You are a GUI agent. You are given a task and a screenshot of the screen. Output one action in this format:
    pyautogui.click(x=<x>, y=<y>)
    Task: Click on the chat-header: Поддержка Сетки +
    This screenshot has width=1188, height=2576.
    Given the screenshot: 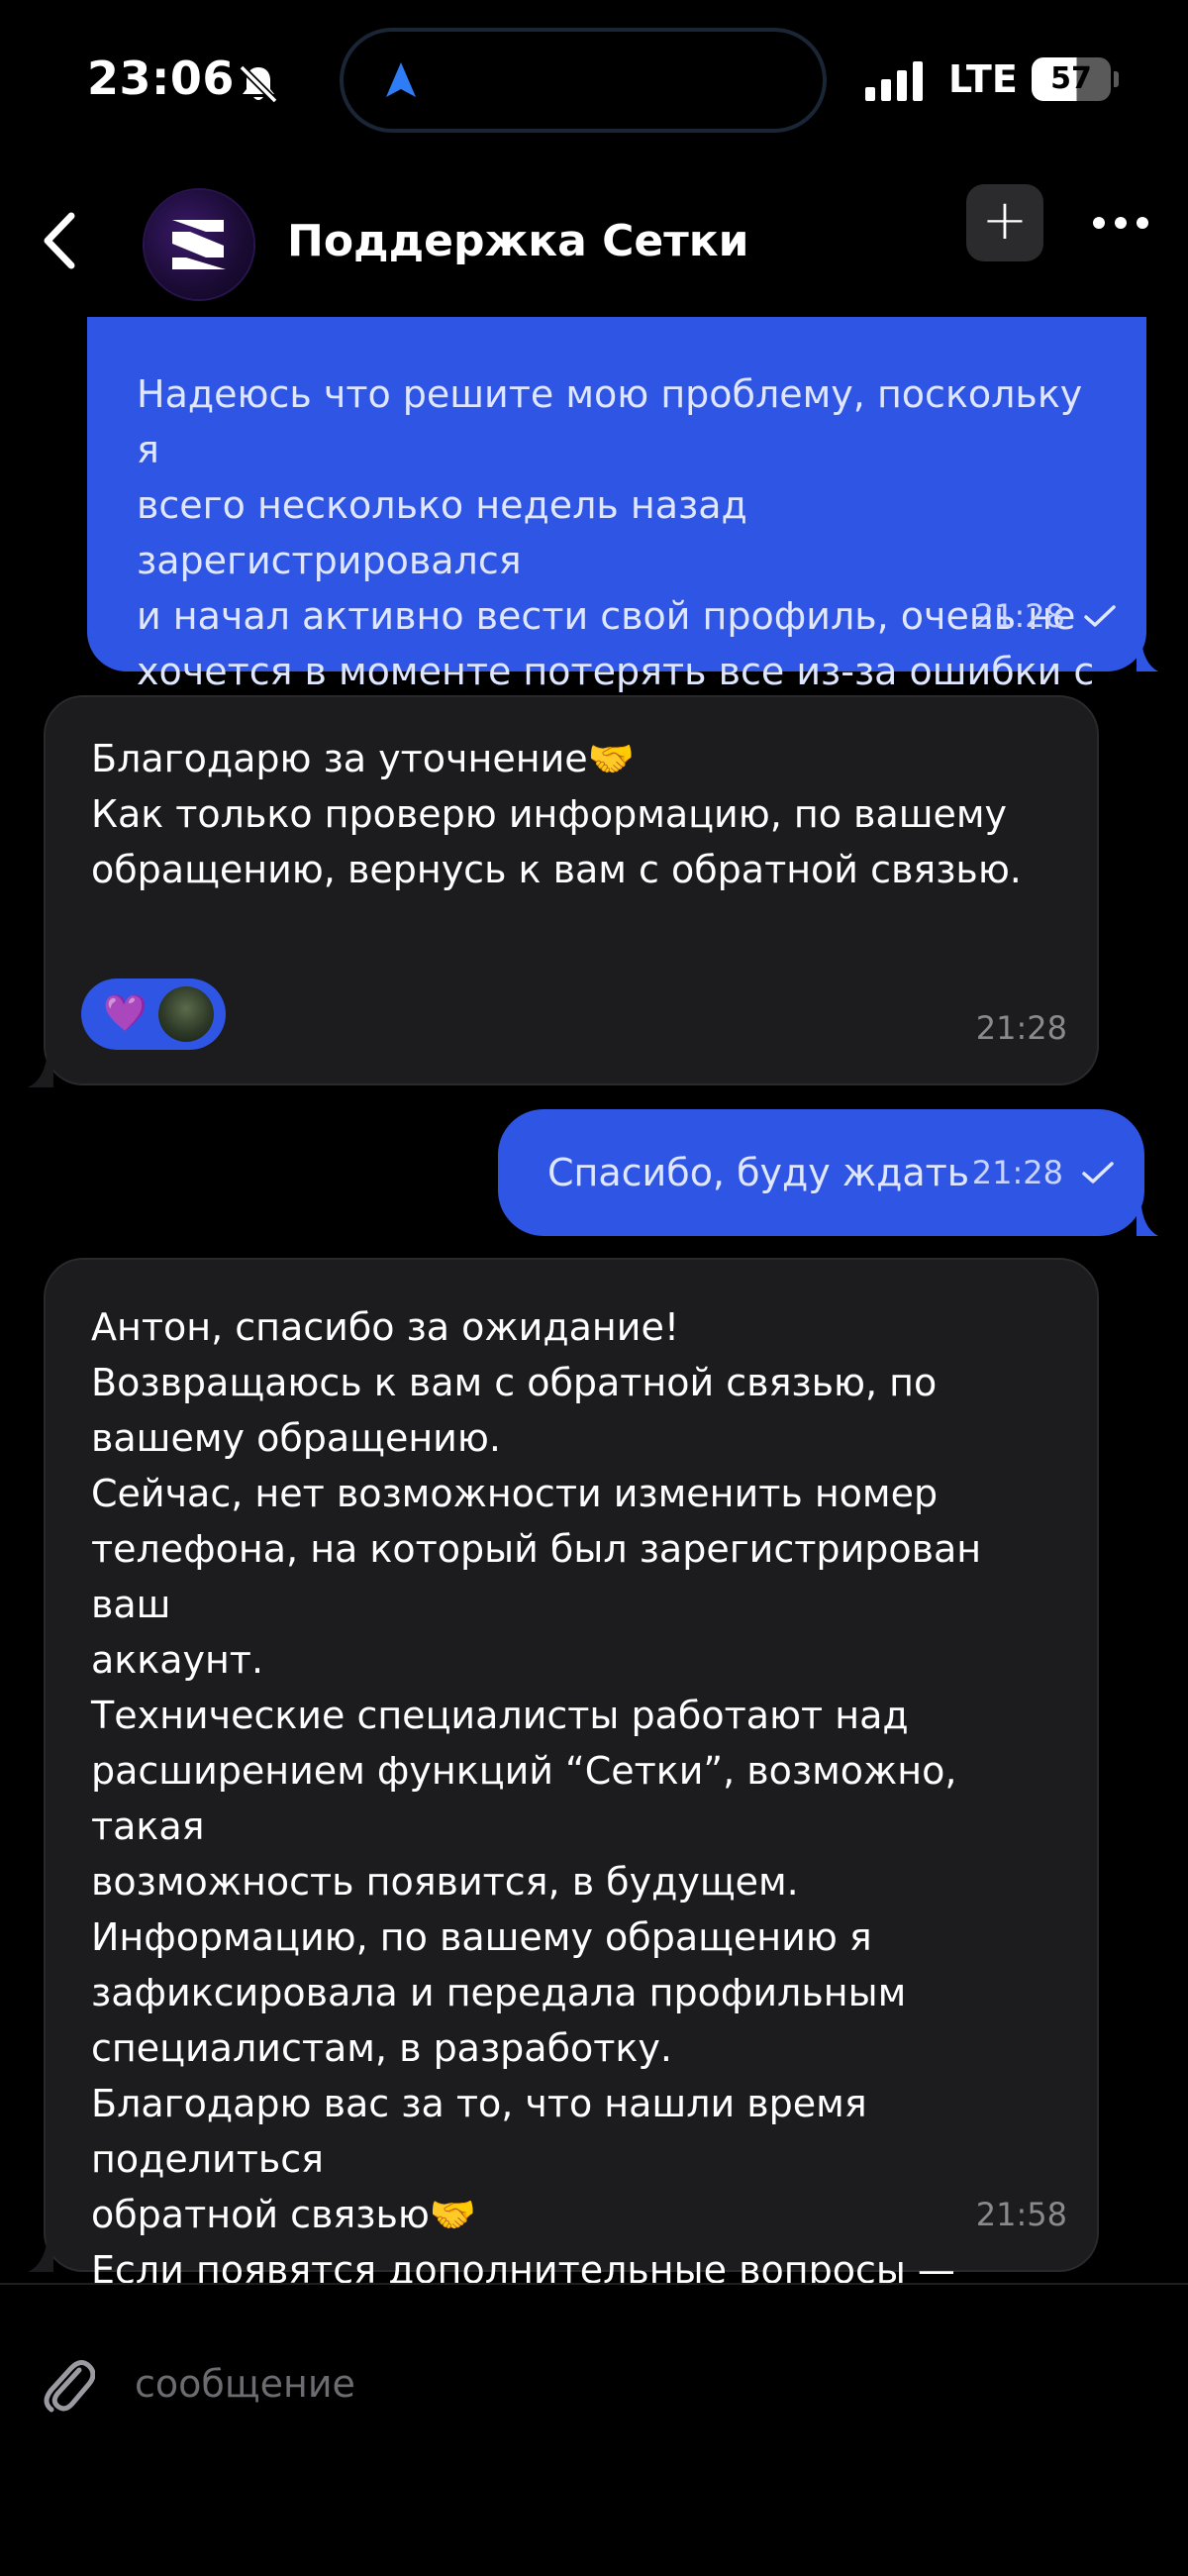 What is the action you would take?
    pyautogui.click(x=594, y=242)
    